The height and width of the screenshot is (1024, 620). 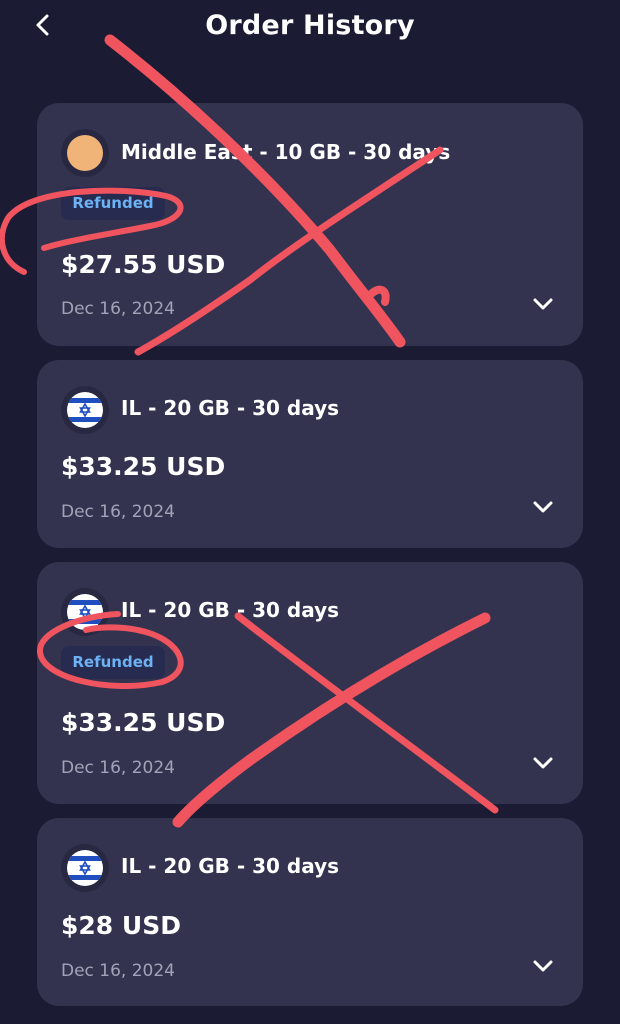 I want to click on header: Order History, so click(x=310, y=30).